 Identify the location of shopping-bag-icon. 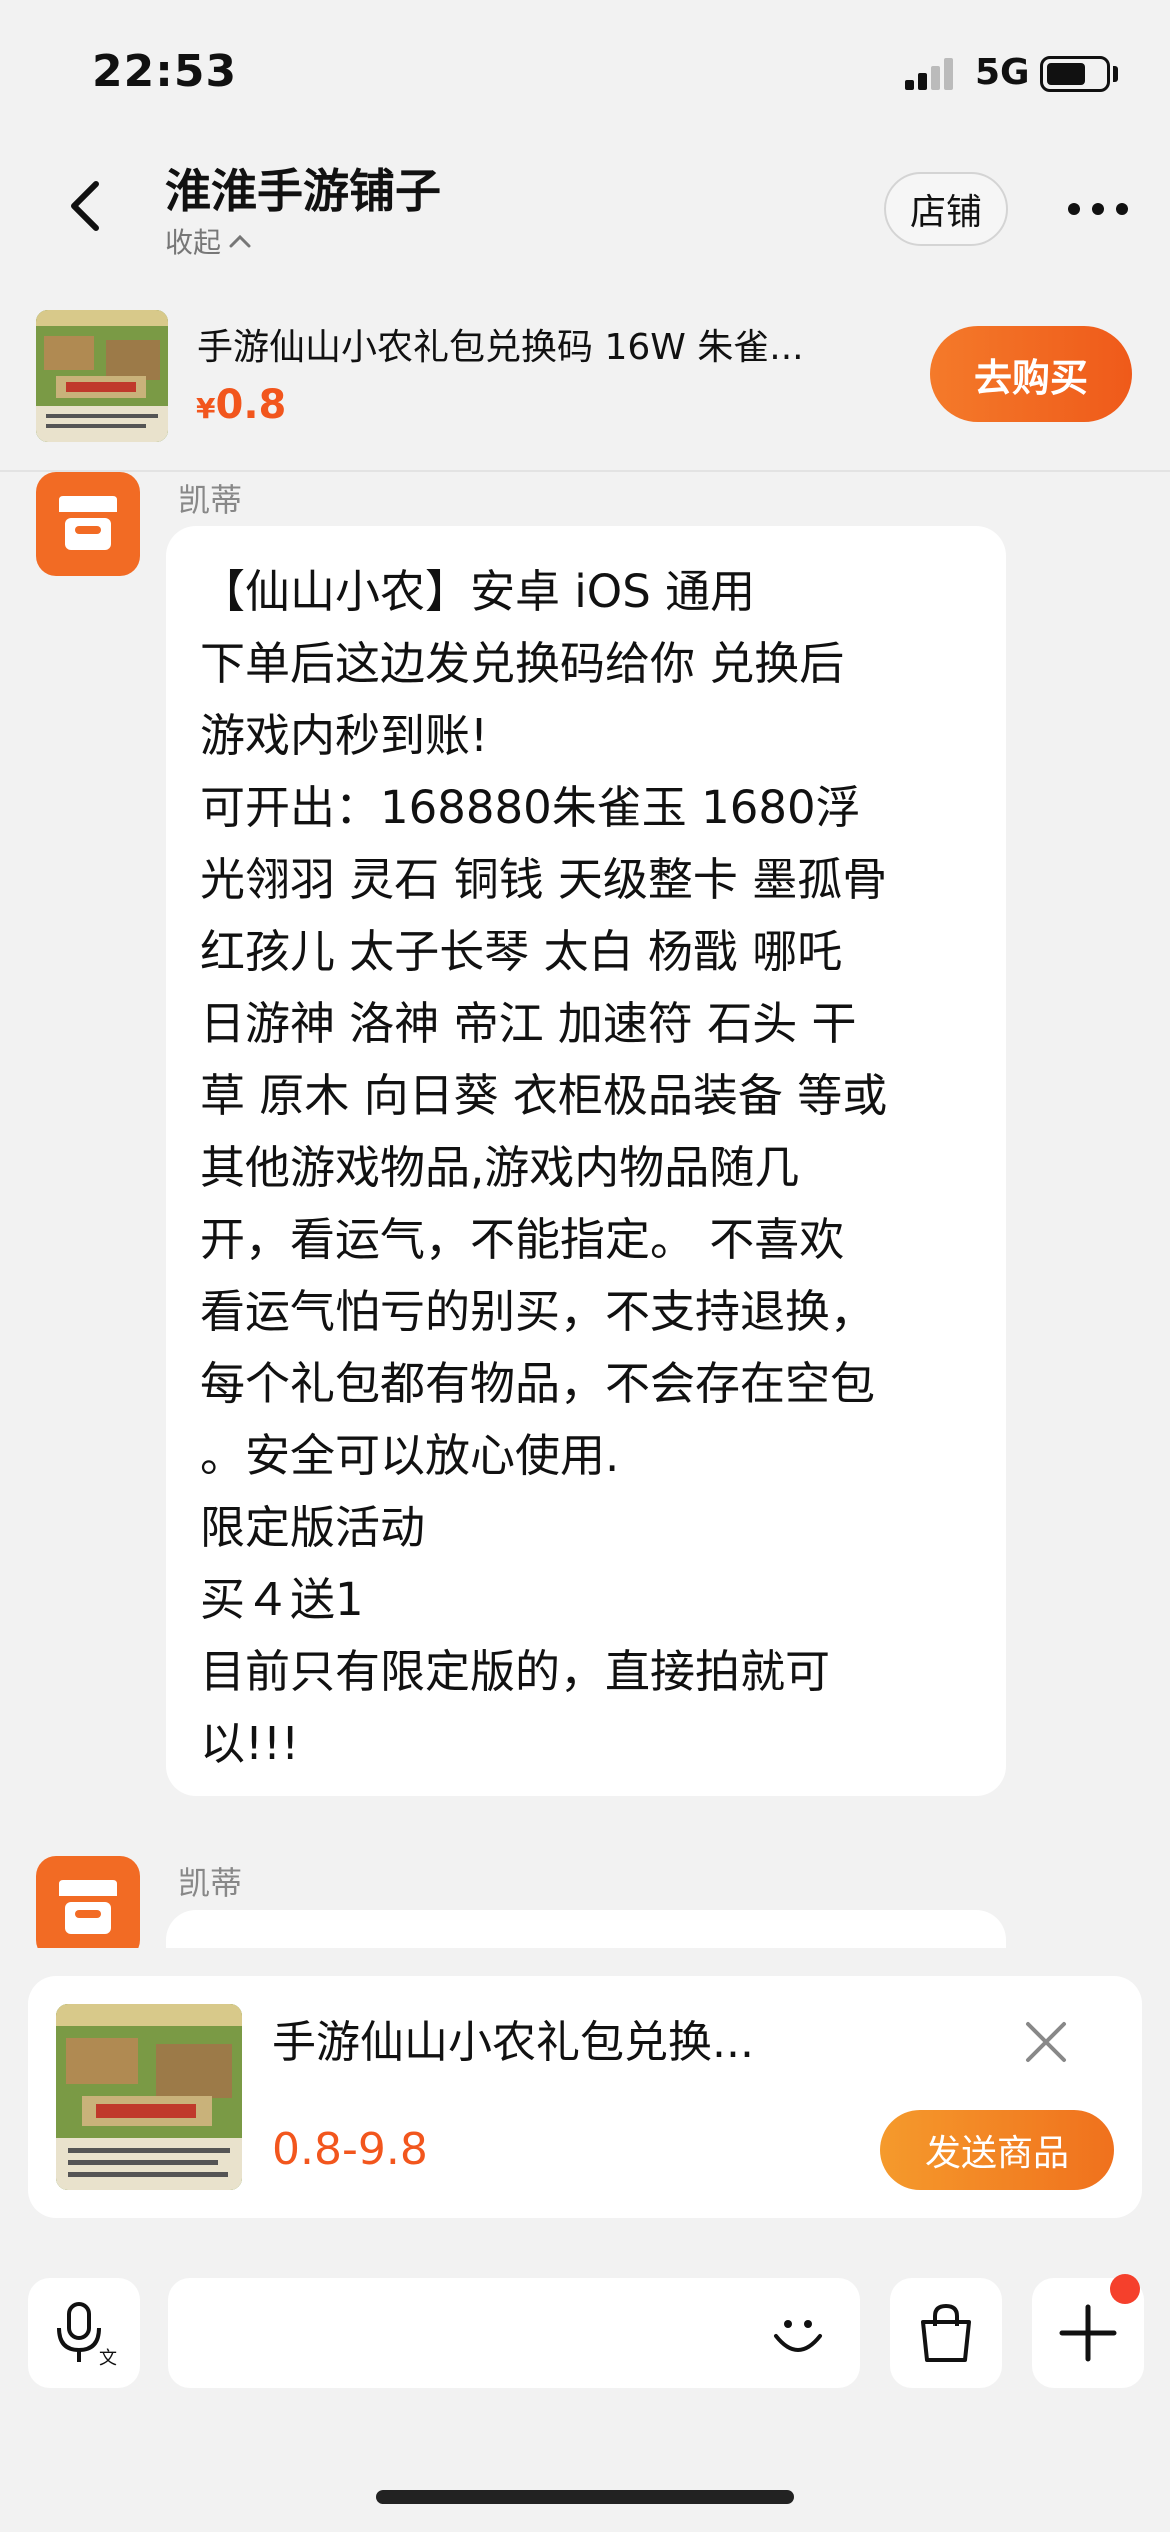
(946, 2332).